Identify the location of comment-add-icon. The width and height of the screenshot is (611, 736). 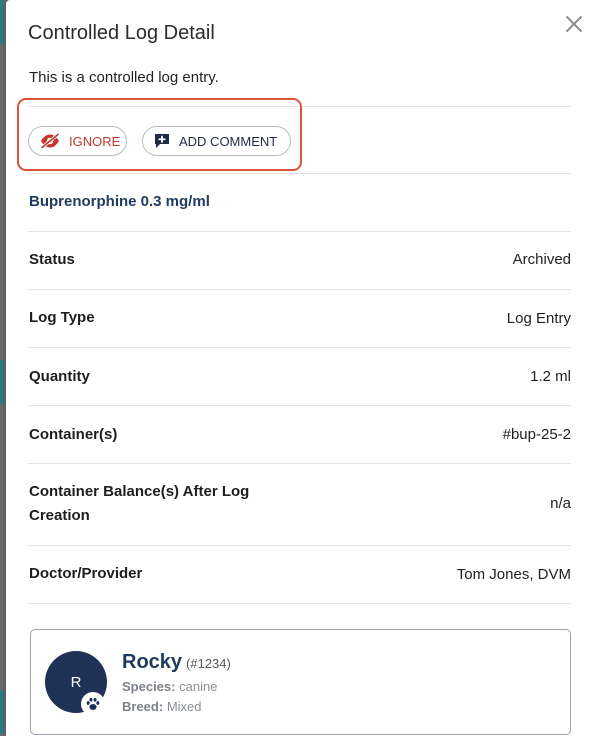
(162, 141).